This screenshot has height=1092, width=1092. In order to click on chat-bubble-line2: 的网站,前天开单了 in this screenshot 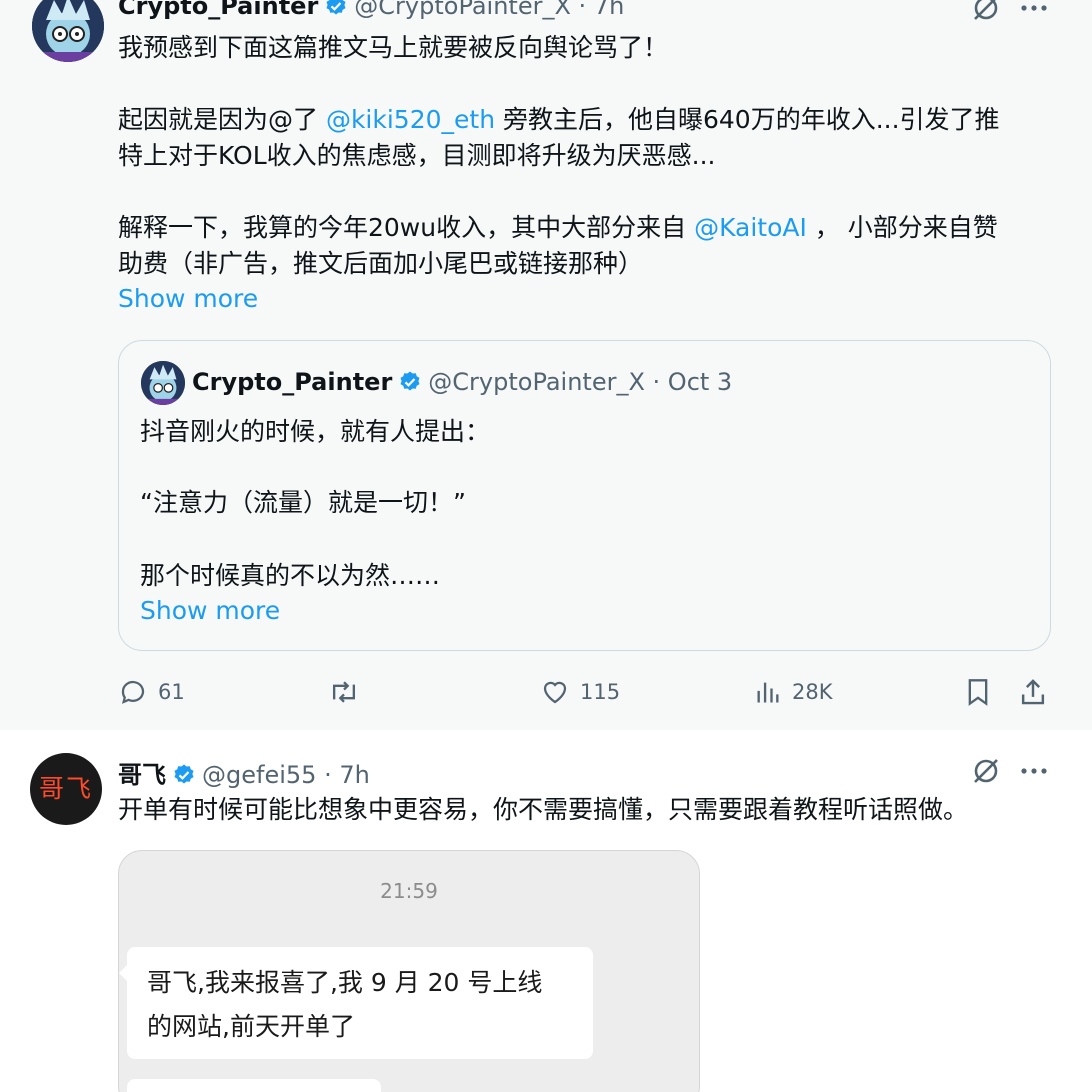, I will do `click(251, 1026)`.